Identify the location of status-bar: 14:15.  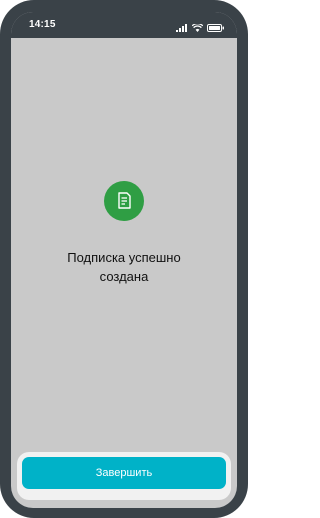
(124, 25).